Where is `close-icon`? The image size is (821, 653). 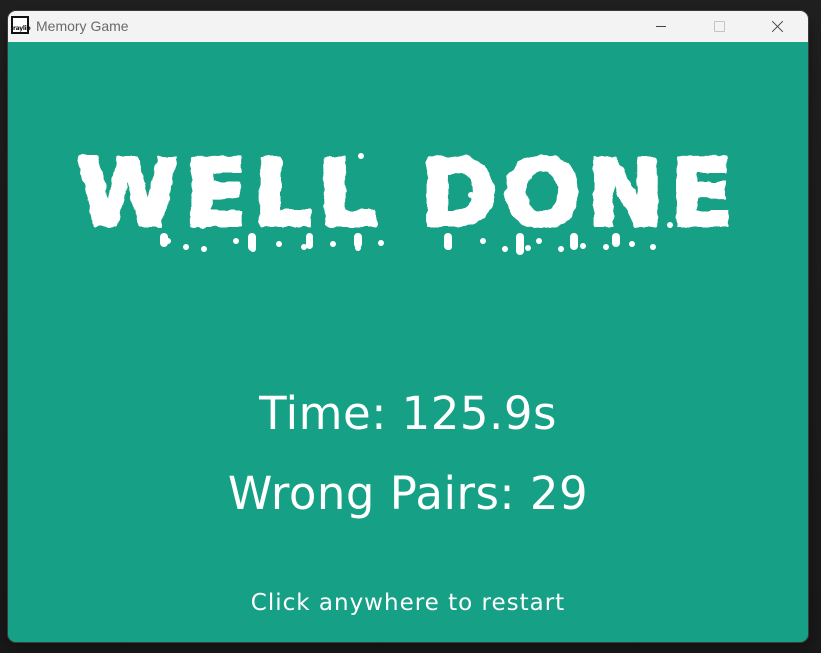
close-icon is located at coordinates (777, 26).